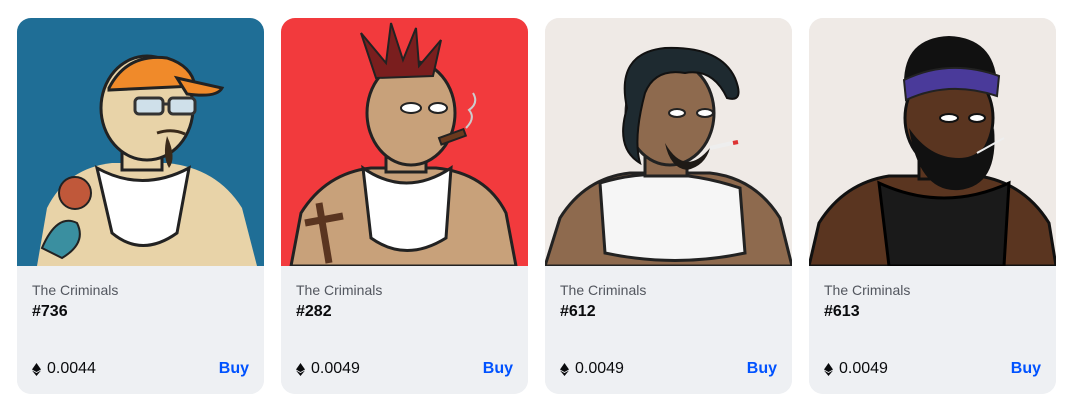 The width and height of the screenshot is (1065, 409). I want to click on nft-info: The Criminals #612 0.0049 Buy, so click(668, 330).